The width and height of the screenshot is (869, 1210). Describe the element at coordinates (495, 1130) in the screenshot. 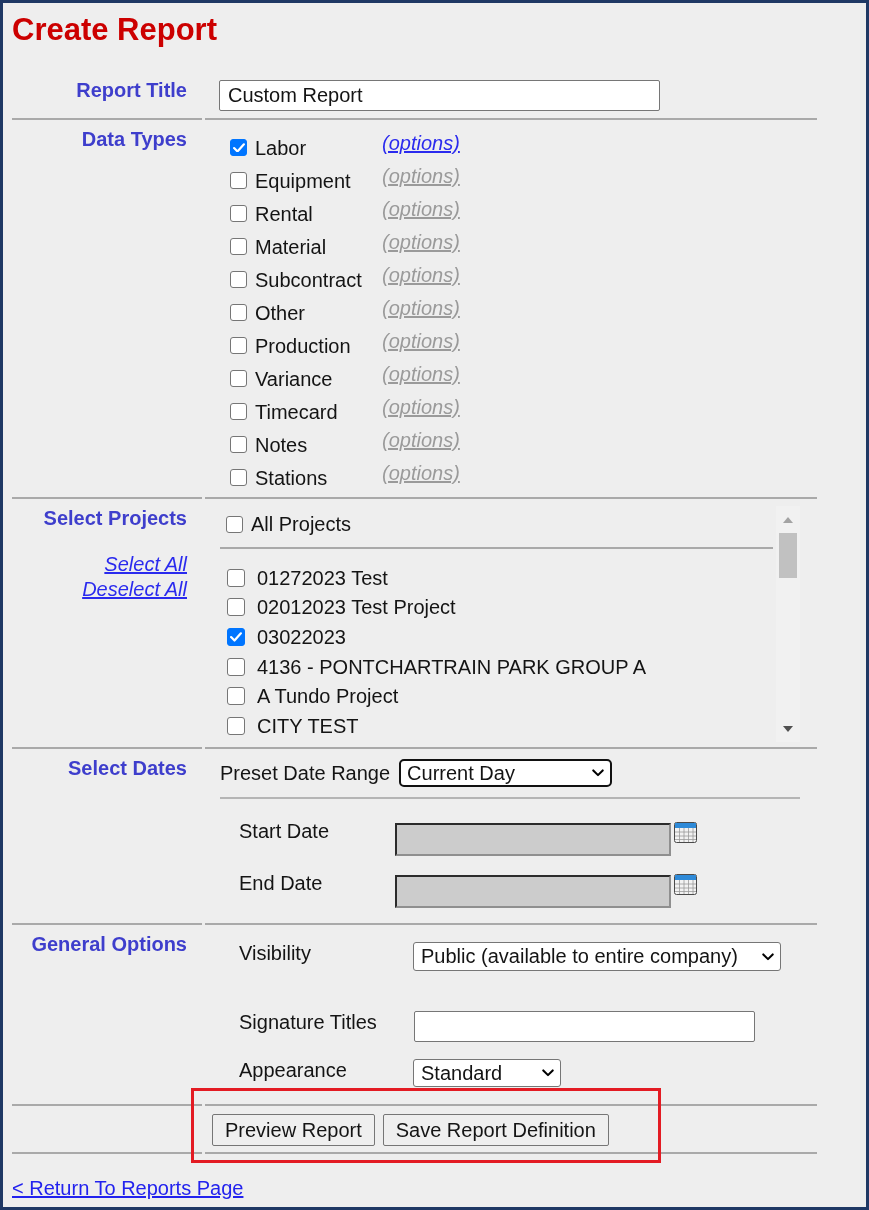

I see `action-button: Save Report Definition` at that location.